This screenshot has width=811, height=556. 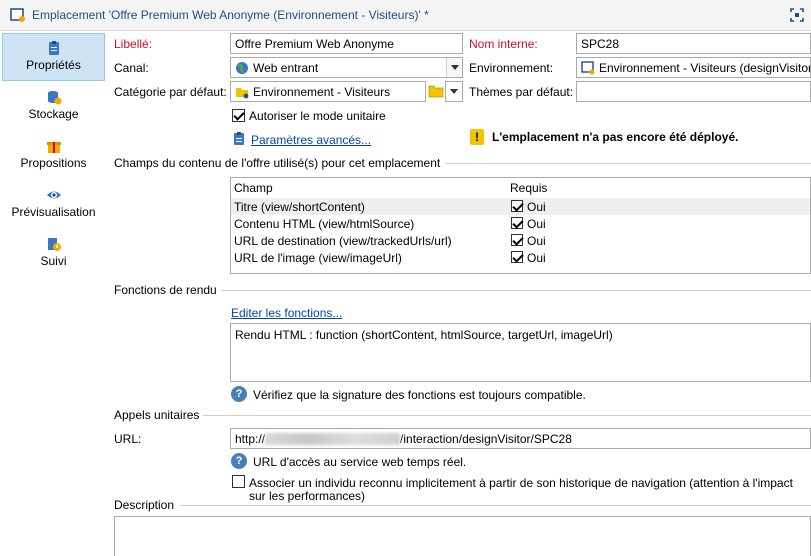 What do you see at coordinates (238, 481) in the screenshot?
I see `associate-individual-checkbox` at bounding box center [238, 481].